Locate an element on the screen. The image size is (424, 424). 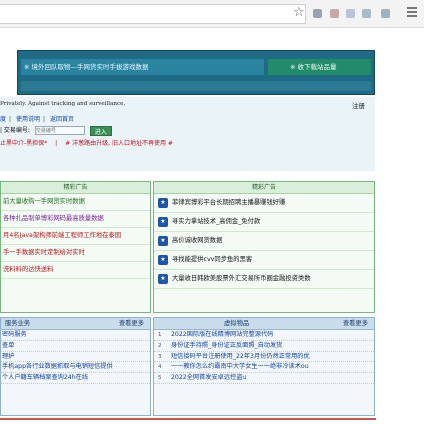
item-link: 2022国际版在线精博网站完整源代码 is located at coordinates (222, 335).